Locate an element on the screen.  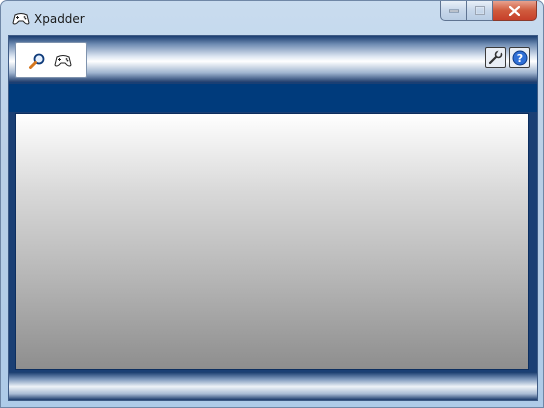
close-icon is located at coordinates (514, 10).